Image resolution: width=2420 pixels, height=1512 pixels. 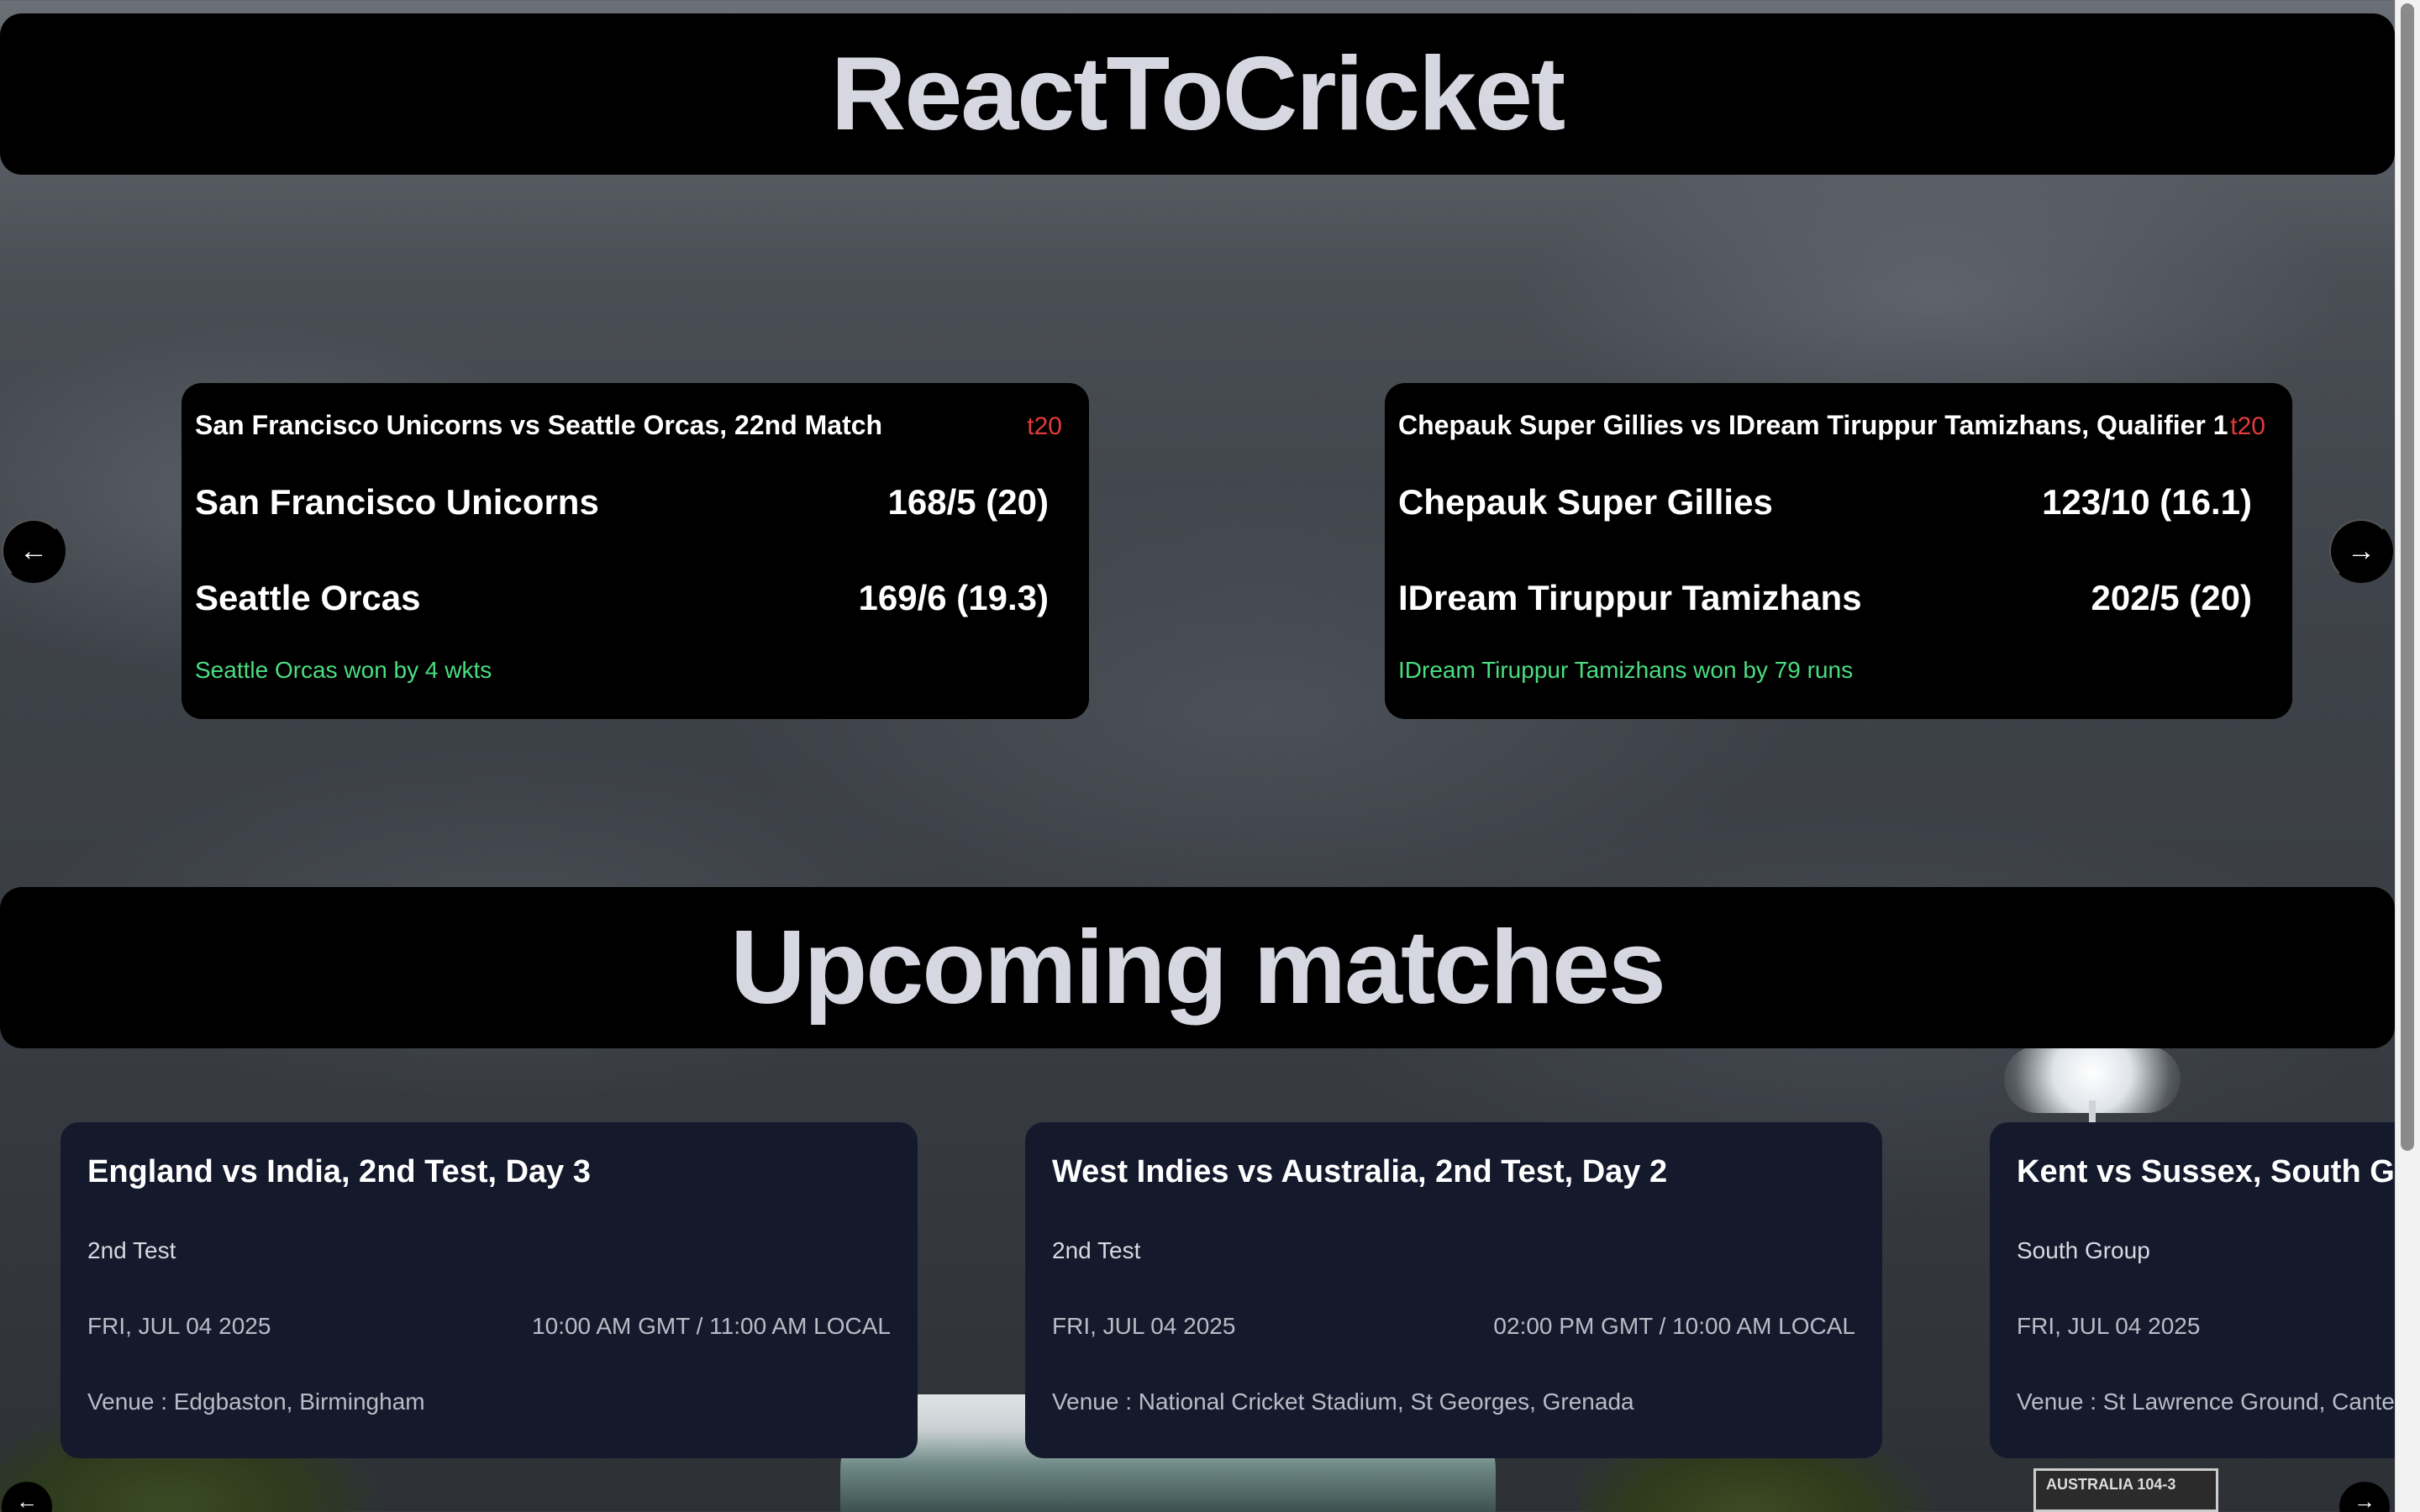 I want to click on team-score: 168/5 (20), so click(x=968, y=502).